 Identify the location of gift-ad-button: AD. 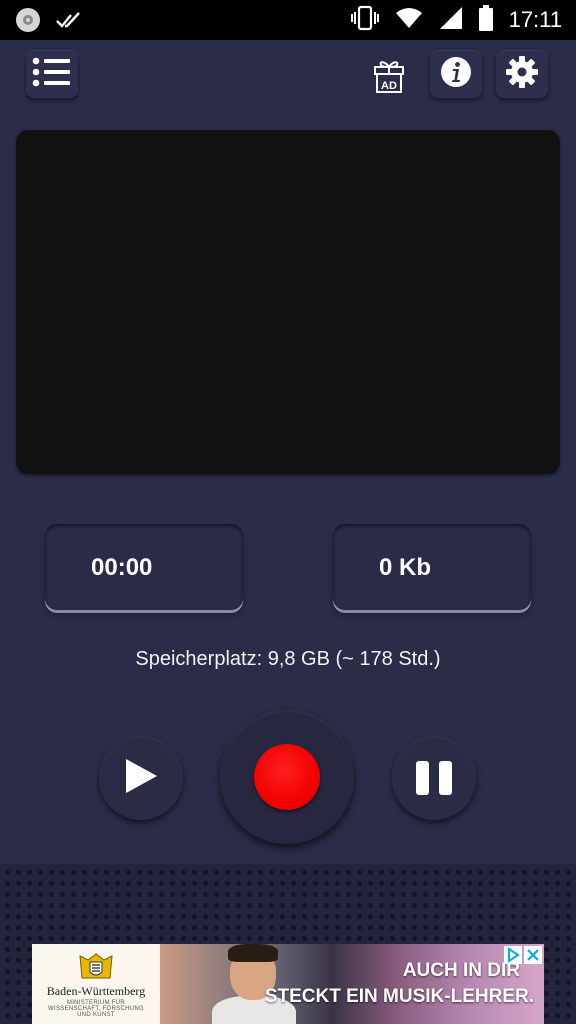
(389, 78).